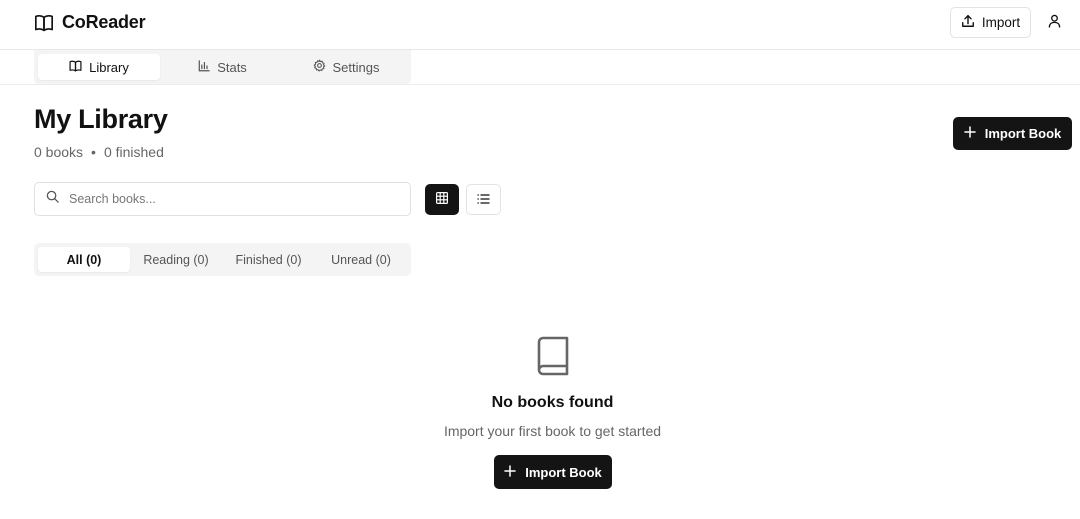 This screenshot has width=1080, height=519. I want to click on gear-icon, so click(319, 67).